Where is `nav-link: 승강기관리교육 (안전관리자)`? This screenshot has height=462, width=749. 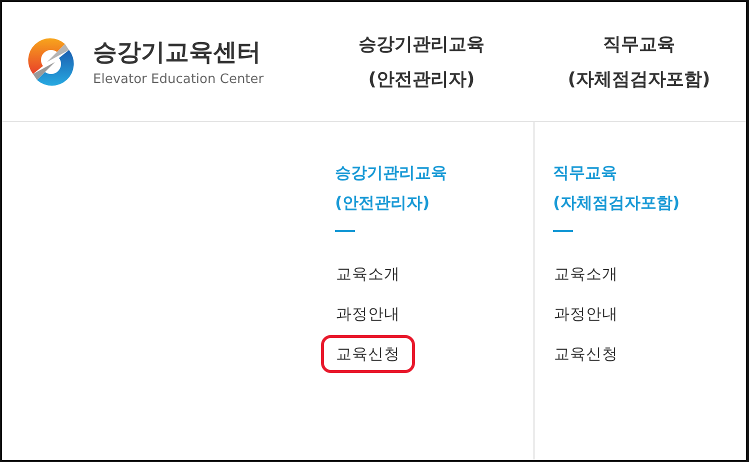
nav-link: 승강기관리교육 (안전관리자) is located at coordinates (421, 61).